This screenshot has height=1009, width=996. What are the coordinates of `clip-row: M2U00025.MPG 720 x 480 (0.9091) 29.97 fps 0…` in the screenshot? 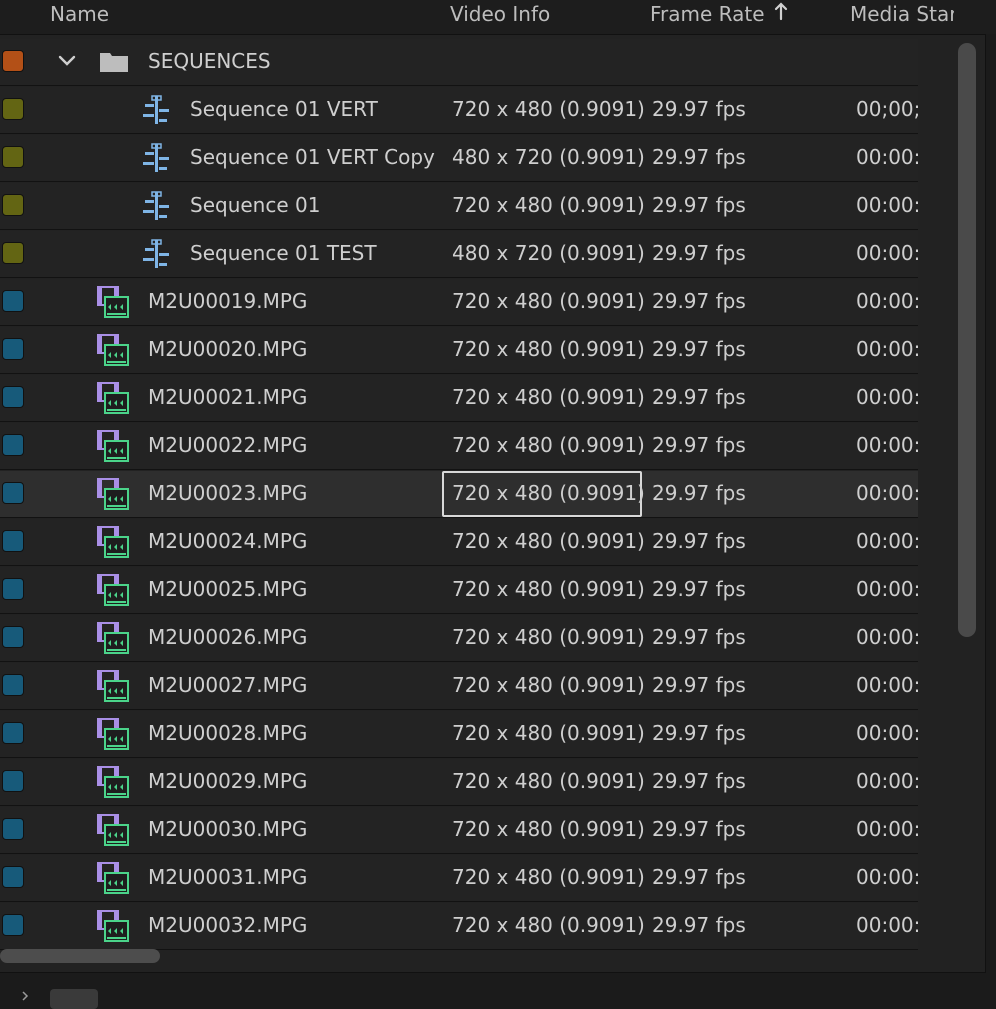 It's located at (459, 590).